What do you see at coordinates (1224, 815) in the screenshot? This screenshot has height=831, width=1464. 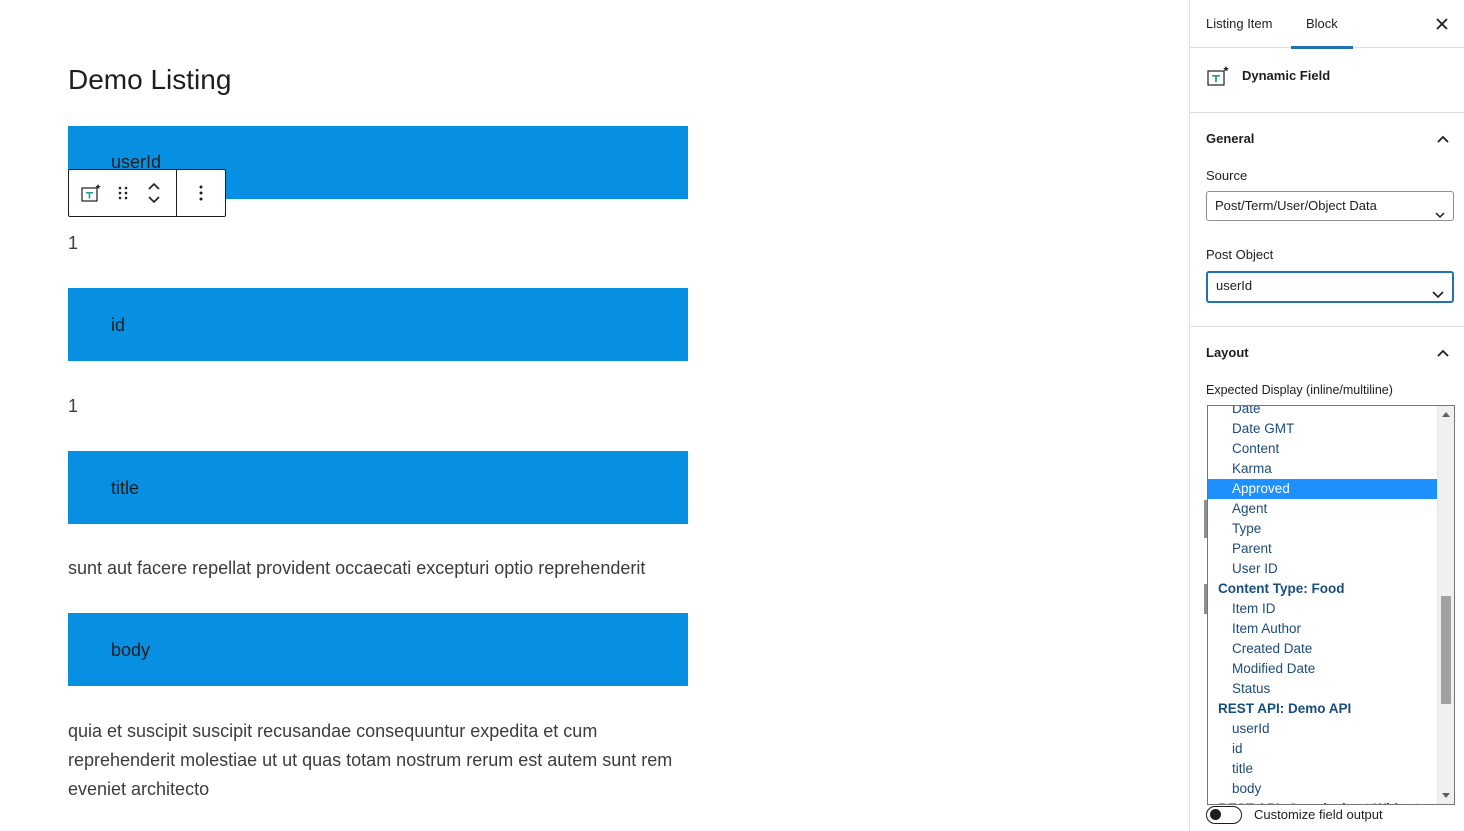 I see `customize-output-toggle` at bounding box center [1224, 815].